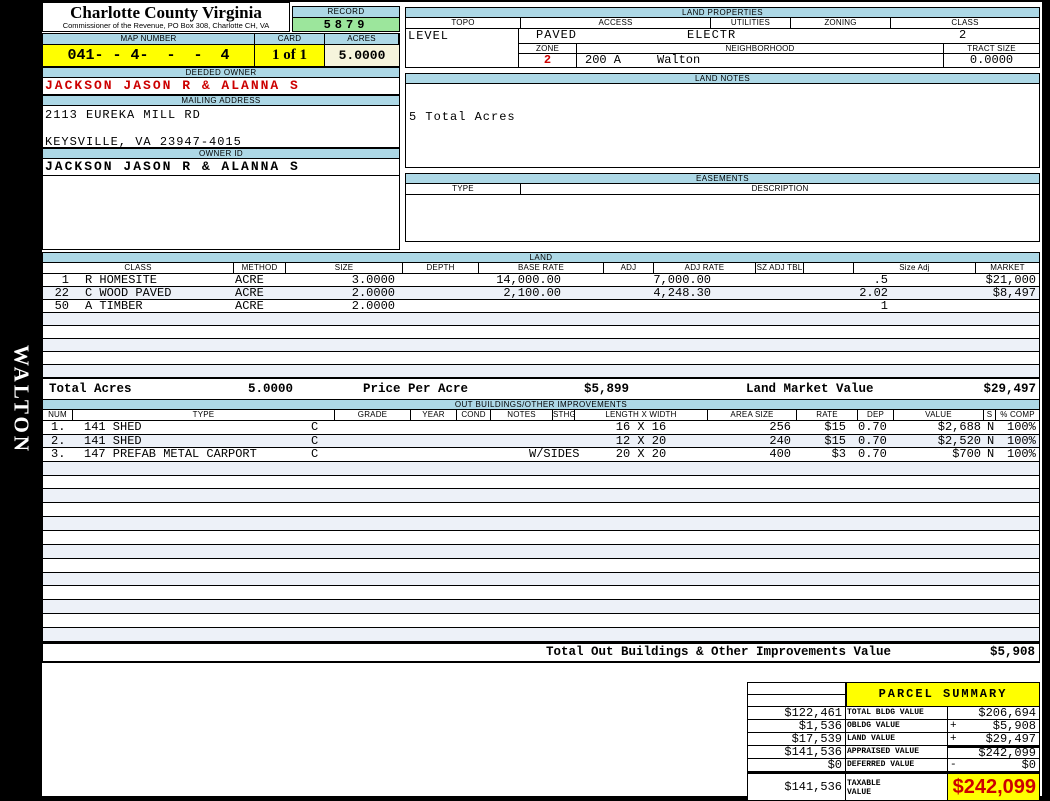 The height and width of the screenshot is (801, 1050). I want to click on ps-prior-value: $0, so click(797, 765).